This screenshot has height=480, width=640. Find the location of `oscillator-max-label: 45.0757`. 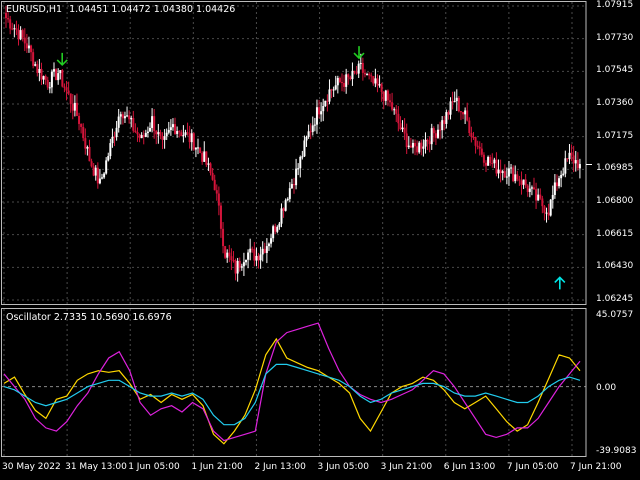

oscillator-max-label: 45.0757 is located at coordinates (615, 315).